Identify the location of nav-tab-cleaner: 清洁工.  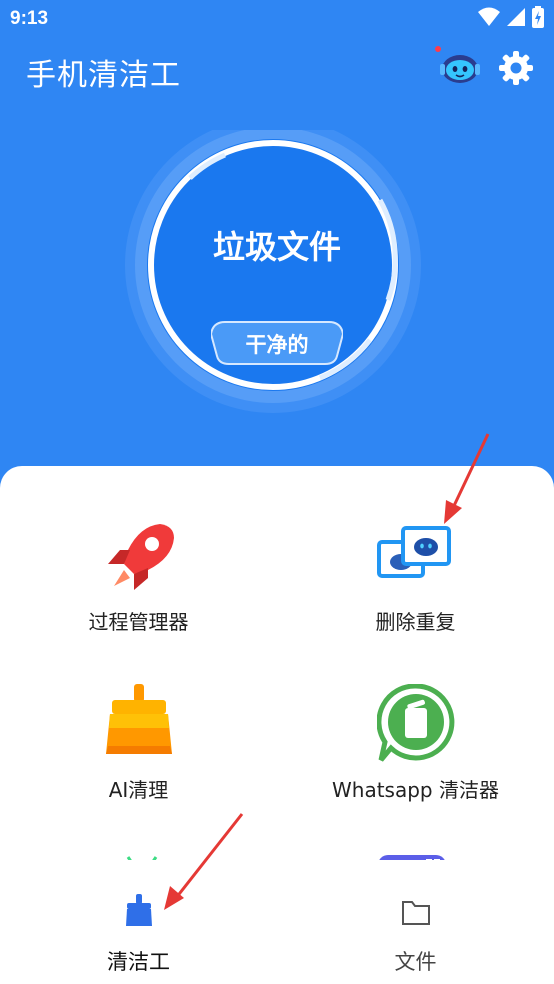
(138, 922).